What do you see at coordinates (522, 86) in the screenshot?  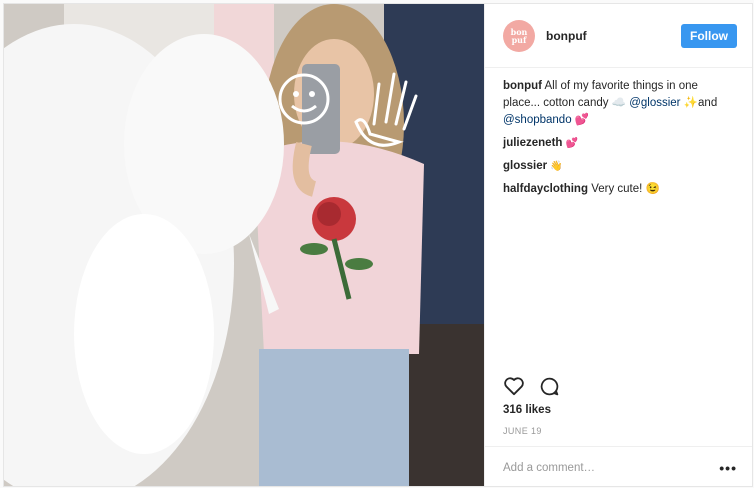 I see `caption-username: bonpuf` at bounding box center [522, 86].